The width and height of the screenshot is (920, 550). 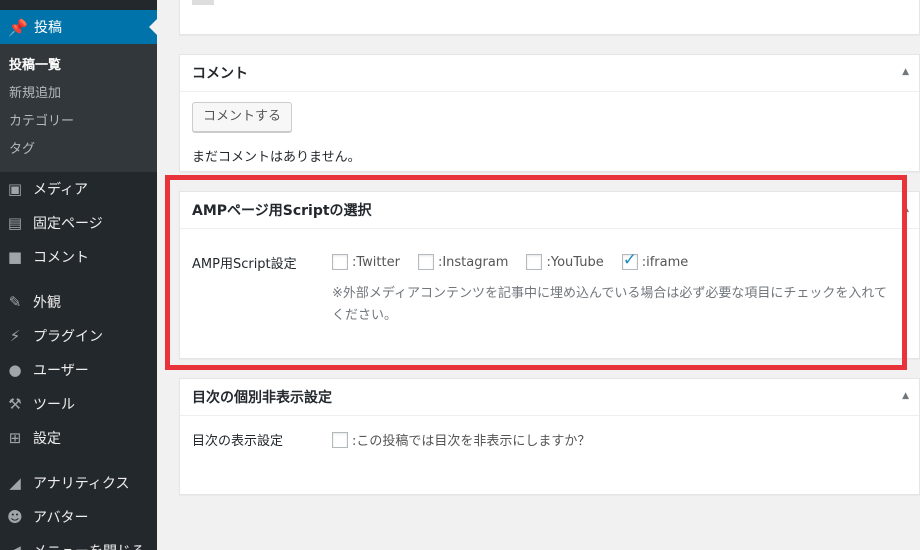 What do you see at coordinates (78, 150) in the screenshot?
I see `submenu-tags: タグ` at bounding box center [78, 150].